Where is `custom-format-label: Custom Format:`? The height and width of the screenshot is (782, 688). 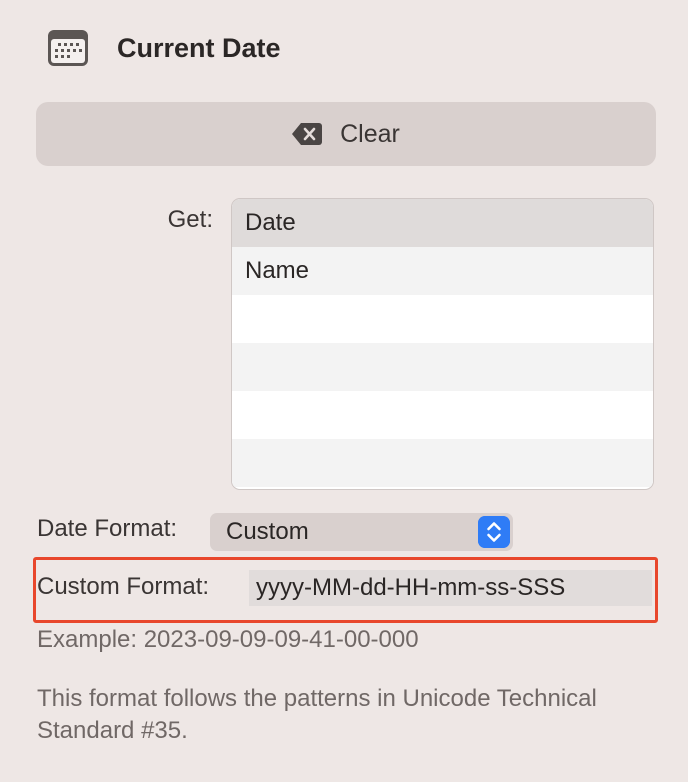 custom-format-label: Custom Format: is located at coordinates (123, 586).